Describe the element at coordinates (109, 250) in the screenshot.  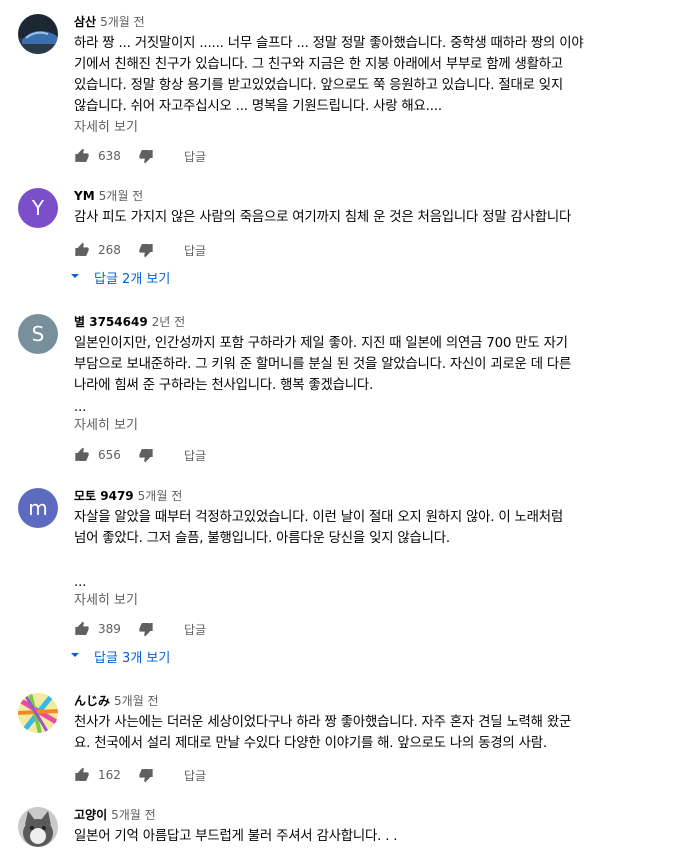
I see `like-count: 268` at that location.